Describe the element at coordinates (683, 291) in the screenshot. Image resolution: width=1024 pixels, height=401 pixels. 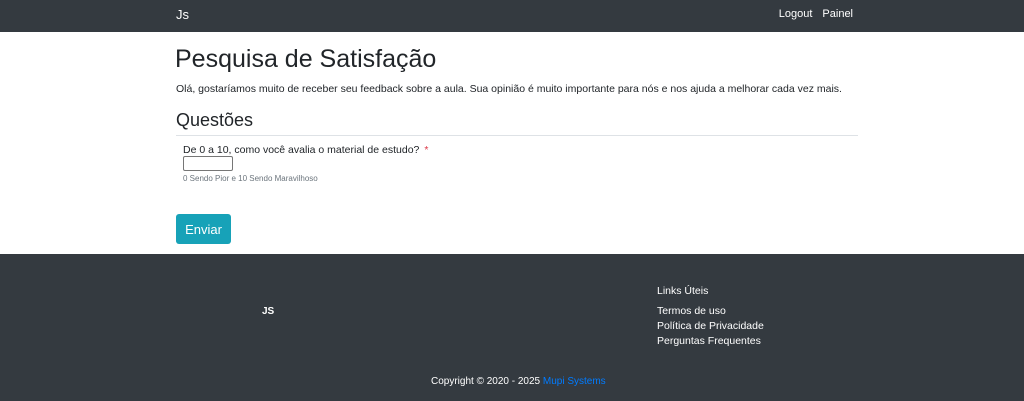
I see `links-heading: Links Úteis` at that location.